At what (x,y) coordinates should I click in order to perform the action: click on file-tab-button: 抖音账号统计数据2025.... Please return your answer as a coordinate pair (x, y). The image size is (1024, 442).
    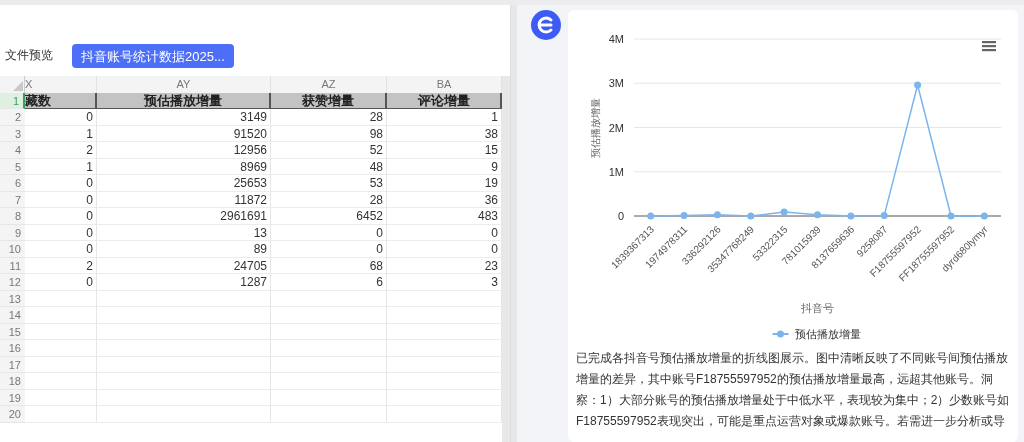
    Looking at the image, I should click on (153, 55).